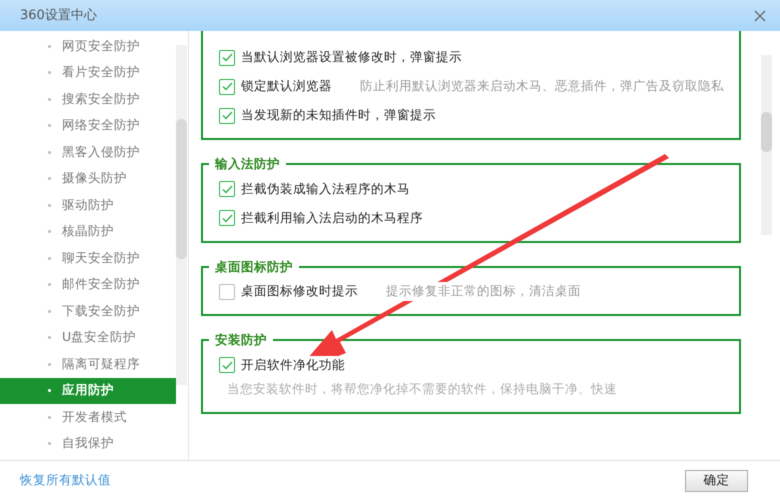 Image resolution: width=780 pixels, height=500 pixels. What do you see at coordinates (88, 285) in the screenshot?
I see `sidebar-item: 邮件安全防护` at bounding box center [88, 285].